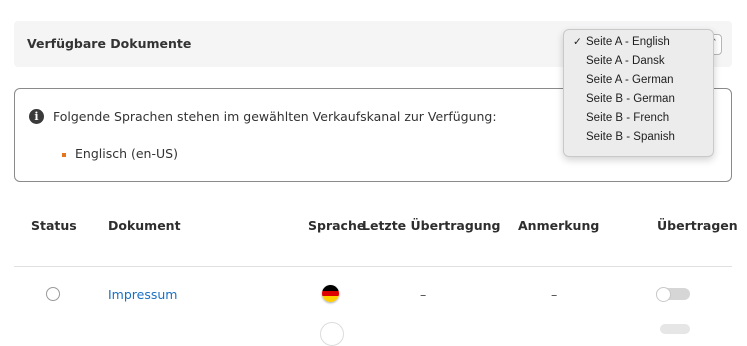 Image resolution: width=747 pixels, height=346 pixels. Describe the element at coordinates (431, 225) in the screenshot. I see `column-header-last-transfer: Letzte Übertragung` at that location.